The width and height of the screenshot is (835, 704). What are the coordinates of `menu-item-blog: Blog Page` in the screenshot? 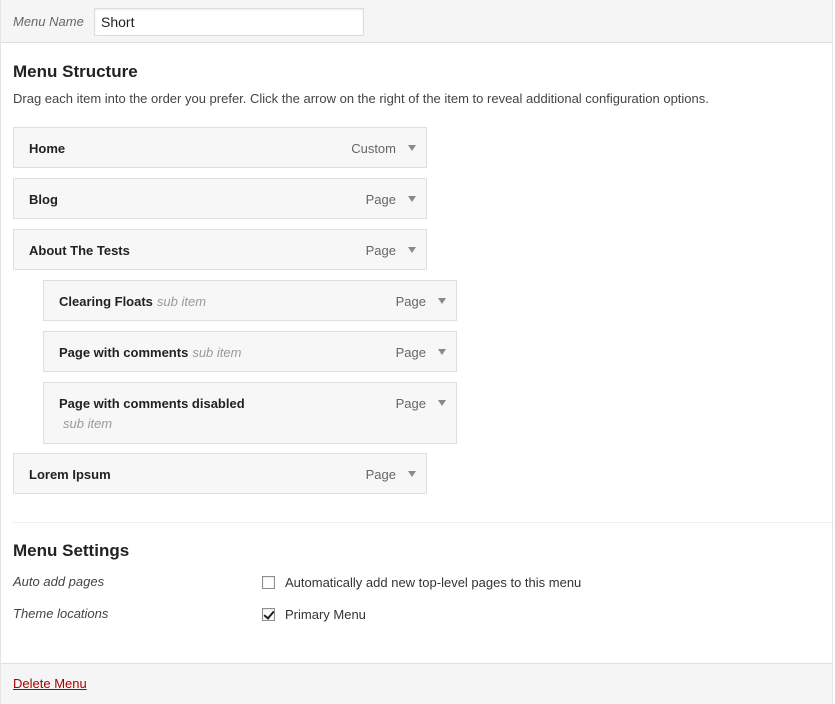 It's located at (220, 198).